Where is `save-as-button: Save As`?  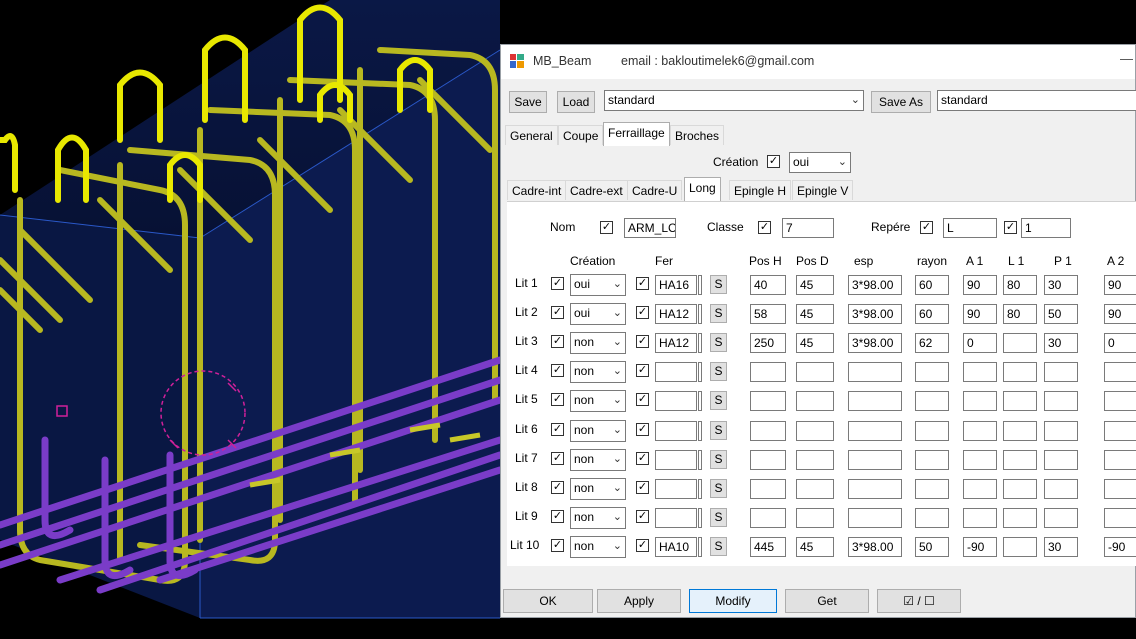 save-as-button: Save As is located at coordinates (901, 102).